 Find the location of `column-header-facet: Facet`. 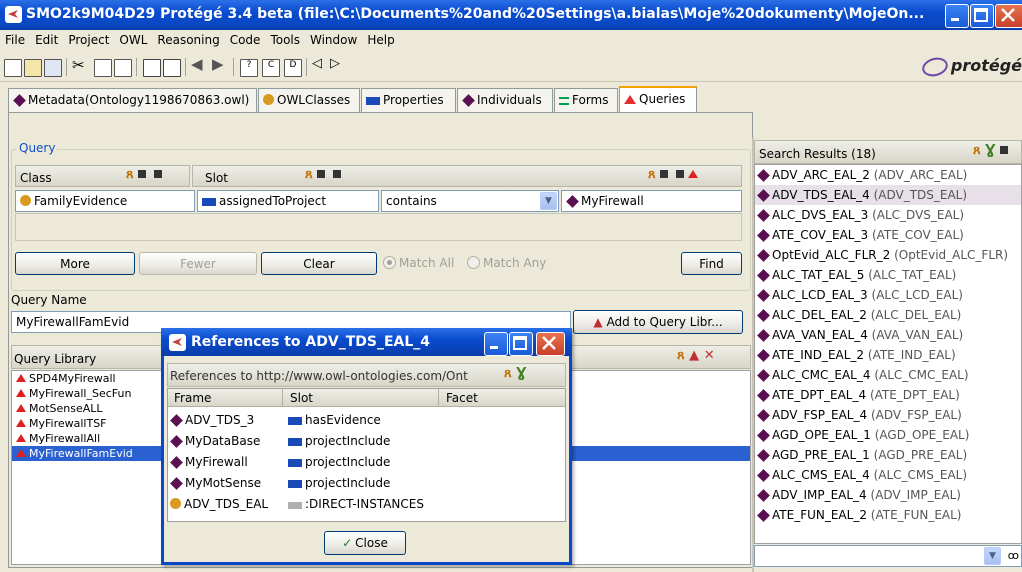

column-header-facet: Facet is located at coordinates (462, 398).